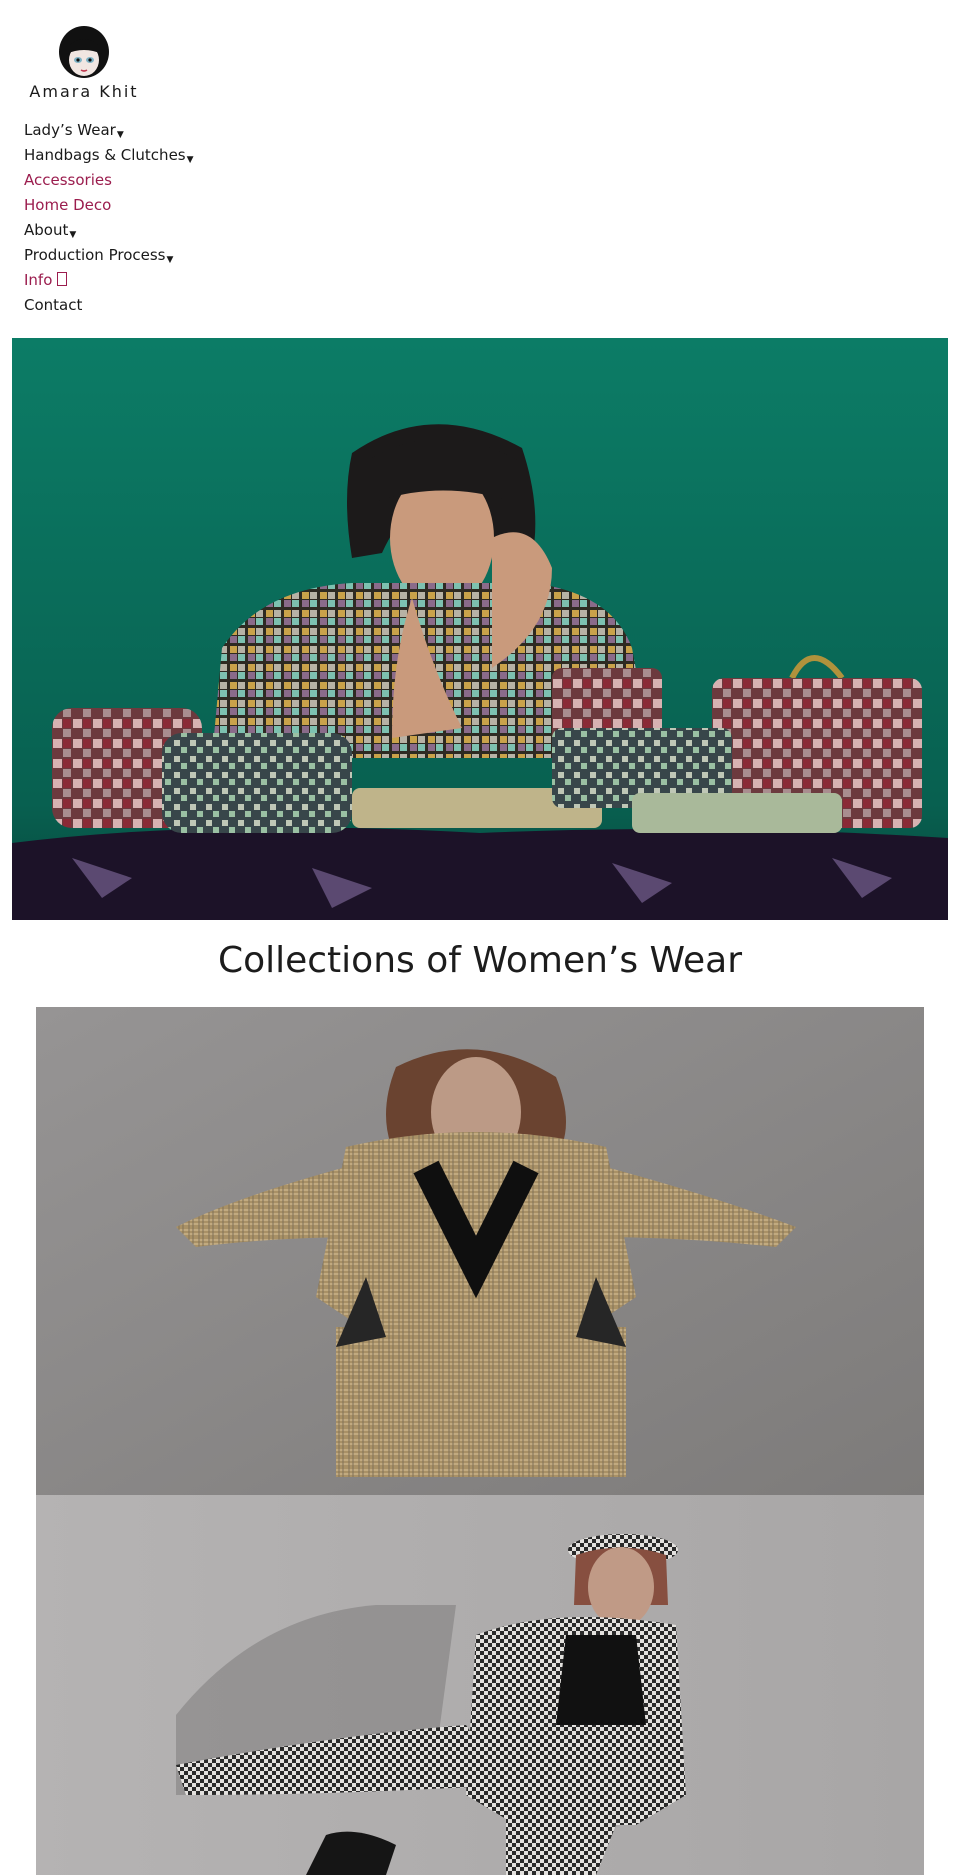  What do you see at coordinates (53, 305) in the screenshot?
I see `nav-item-label: Contact` at bounding box center [53, 305].